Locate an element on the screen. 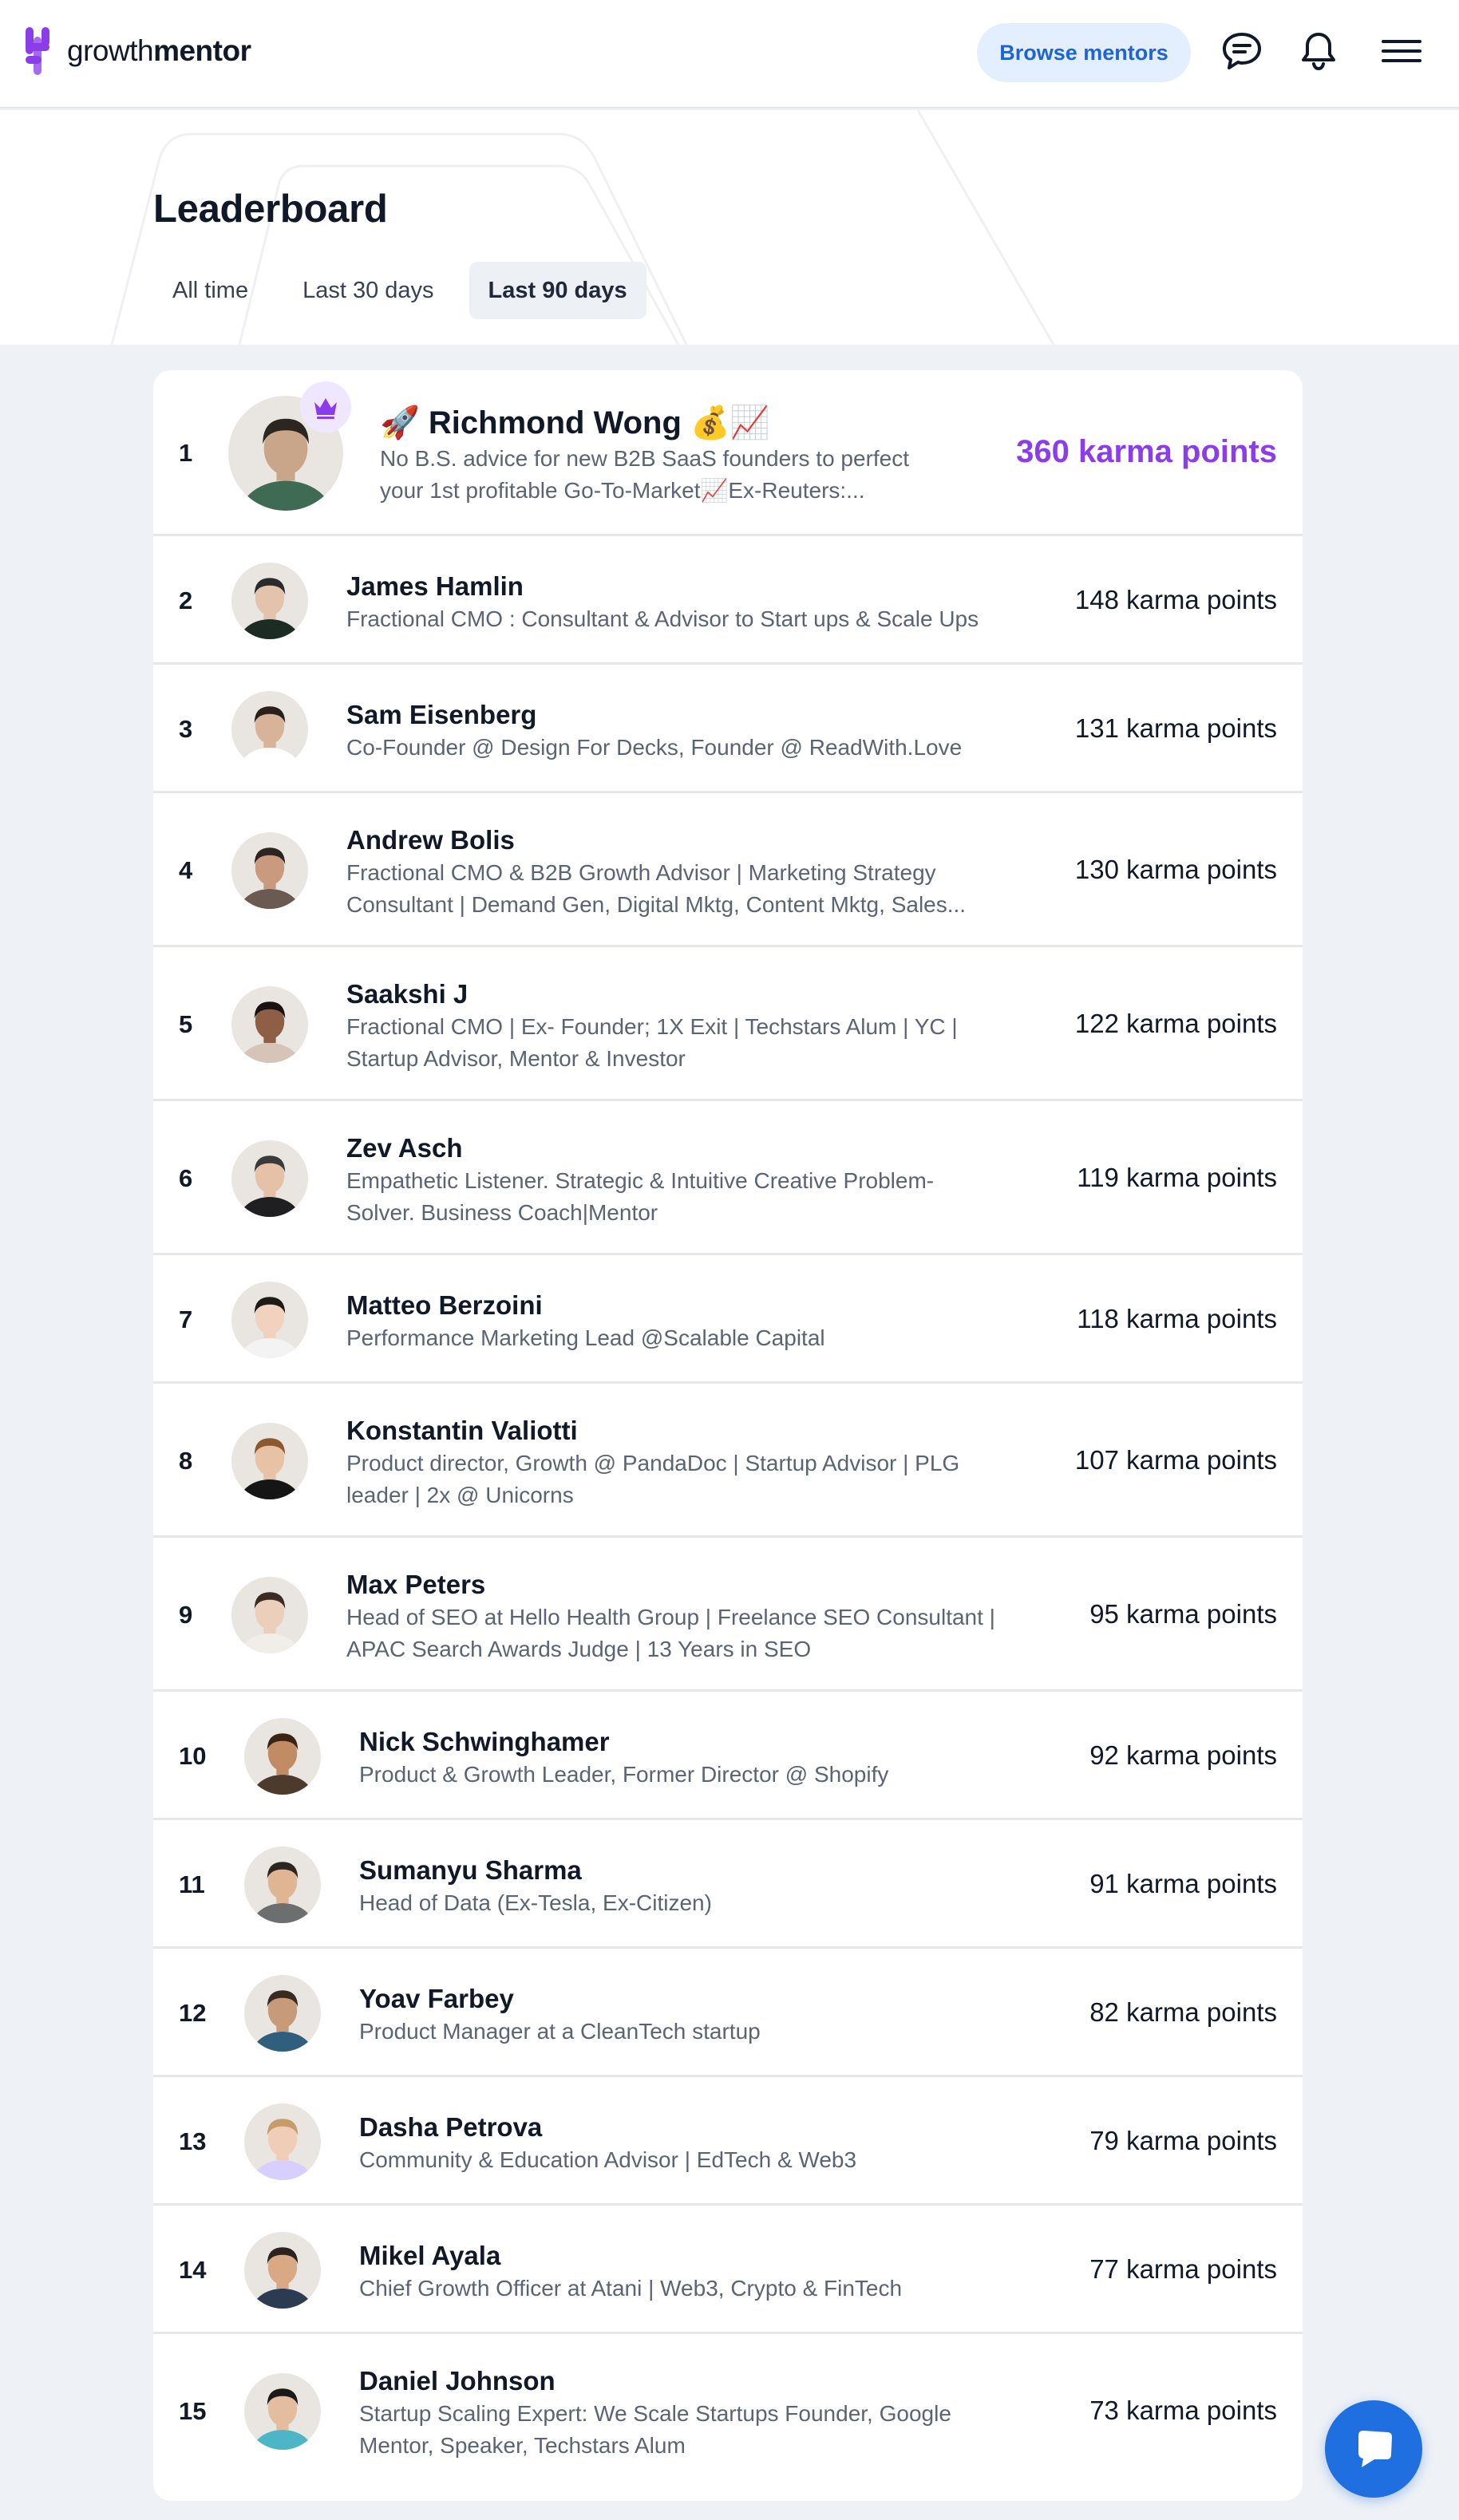 The image size is (1459, 2520). mentor-name: Zev Asch is located at coordinates (640, 1148).